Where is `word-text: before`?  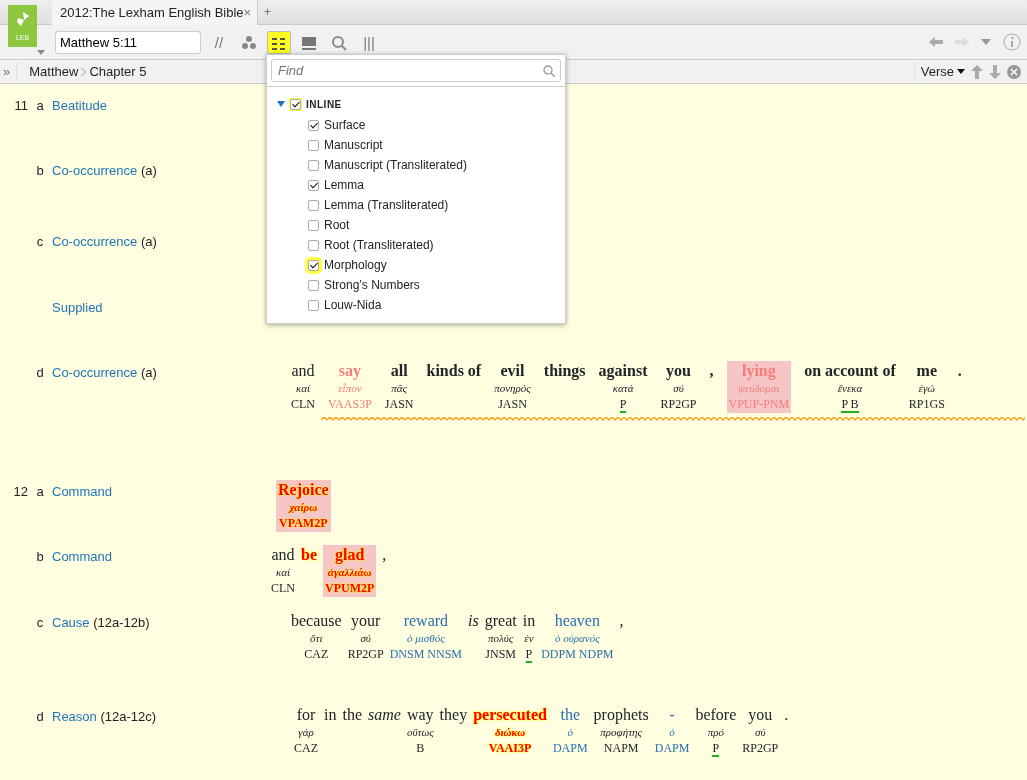 word-text: before is located at coordinates (716, 714).